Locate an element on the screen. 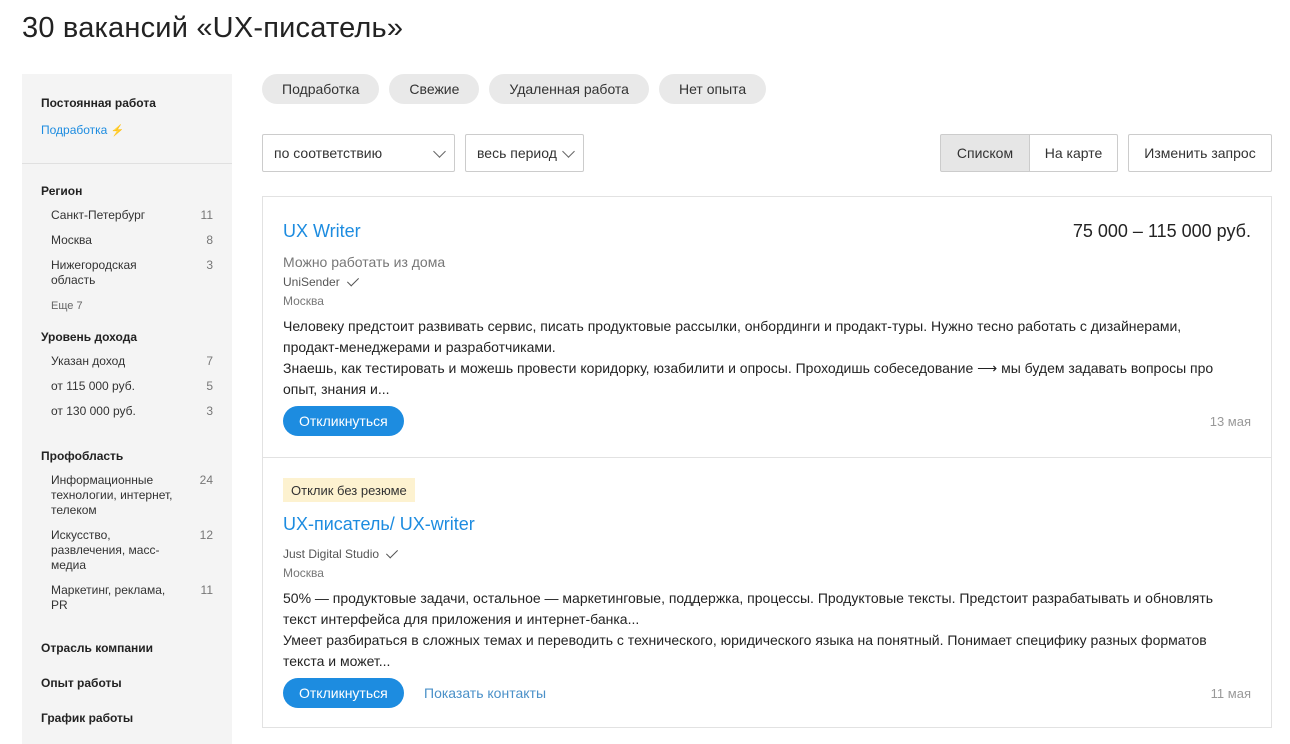  region-item: Москва 8 is located at coordinates (127, 240).